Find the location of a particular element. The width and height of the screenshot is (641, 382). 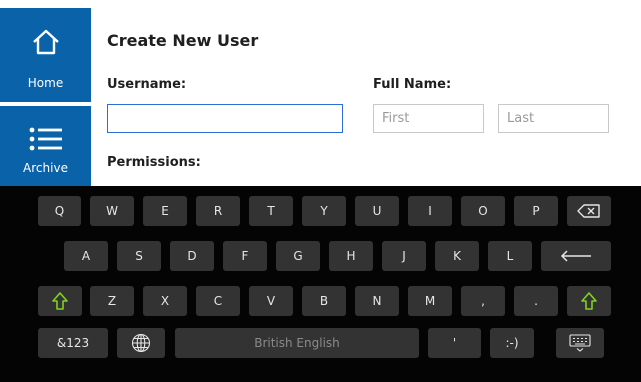

key-l: L is located at coordinates (510, 256).